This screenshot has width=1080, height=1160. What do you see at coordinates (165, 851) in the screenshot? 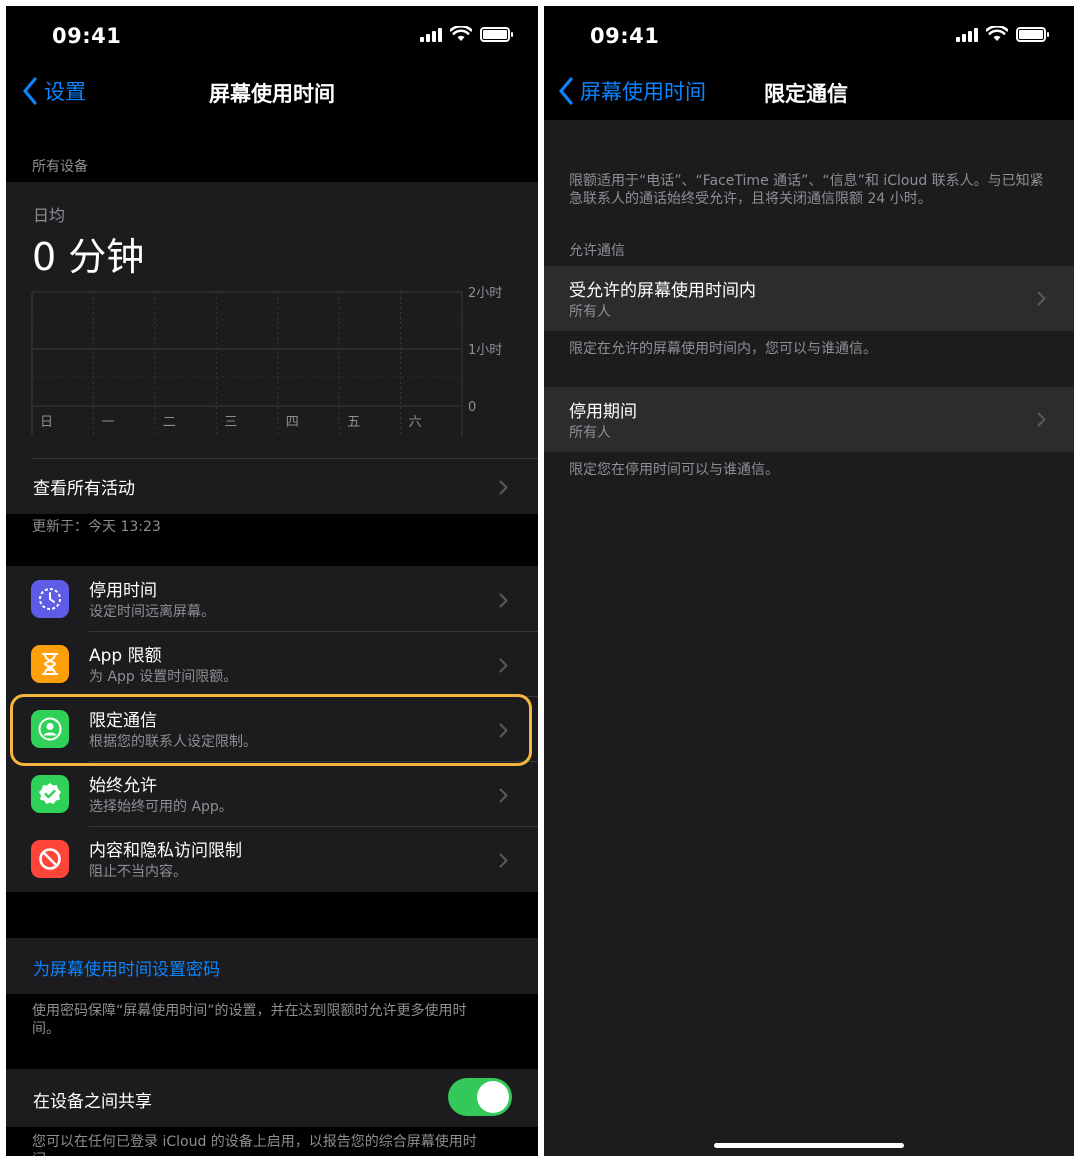
I see `item-title: 内容和隐私访问限制` at bounding box center [165, 851].